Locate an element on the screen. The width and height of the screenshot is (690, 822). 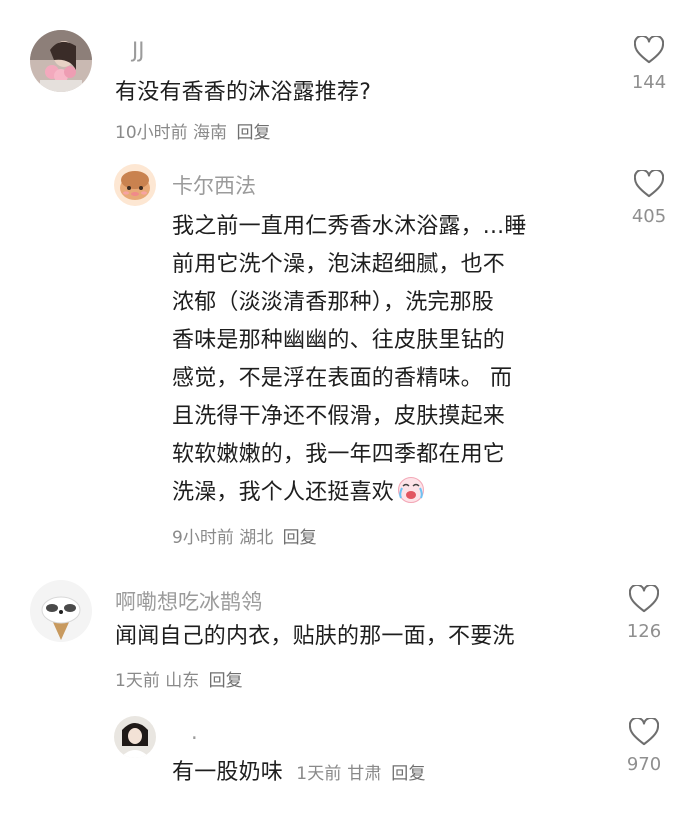
reply-text: 有一股奶味 1天前 甘肃 回复 is located at coordinates (299, 773).